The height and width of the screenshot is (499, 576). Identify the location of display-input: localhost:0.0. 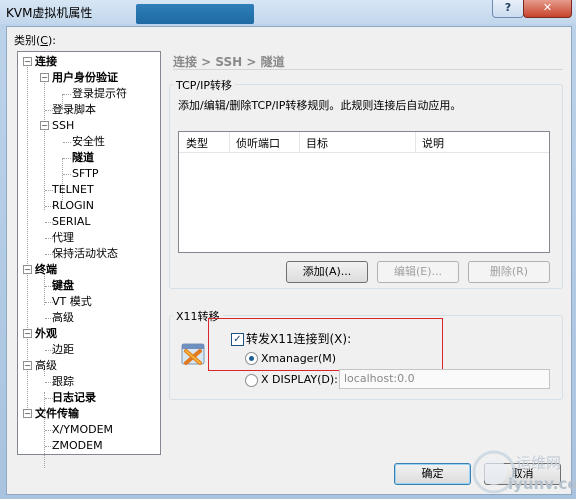
(444, 379).